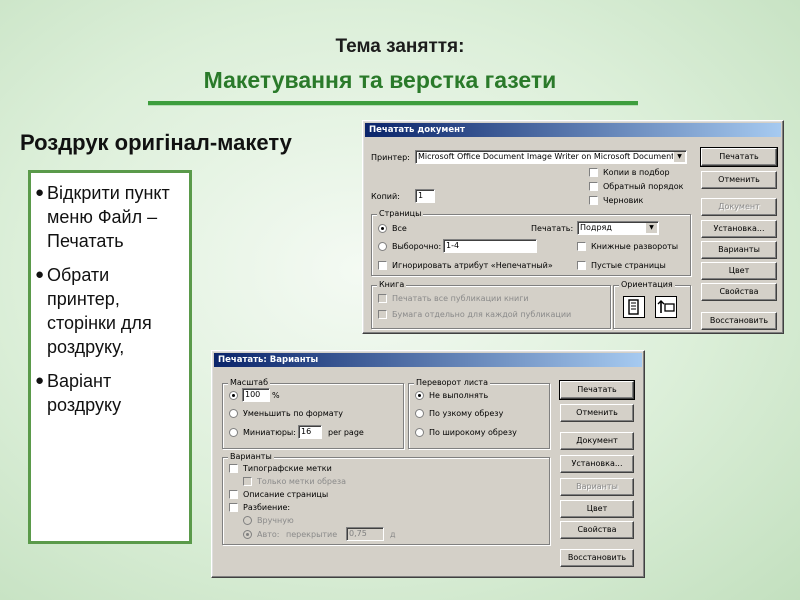 The height and width of the screenshot is (600, 800). Describe the element at coordinates (268, 534) in the screenshot. I see `auto-label: Авто:` at that location.